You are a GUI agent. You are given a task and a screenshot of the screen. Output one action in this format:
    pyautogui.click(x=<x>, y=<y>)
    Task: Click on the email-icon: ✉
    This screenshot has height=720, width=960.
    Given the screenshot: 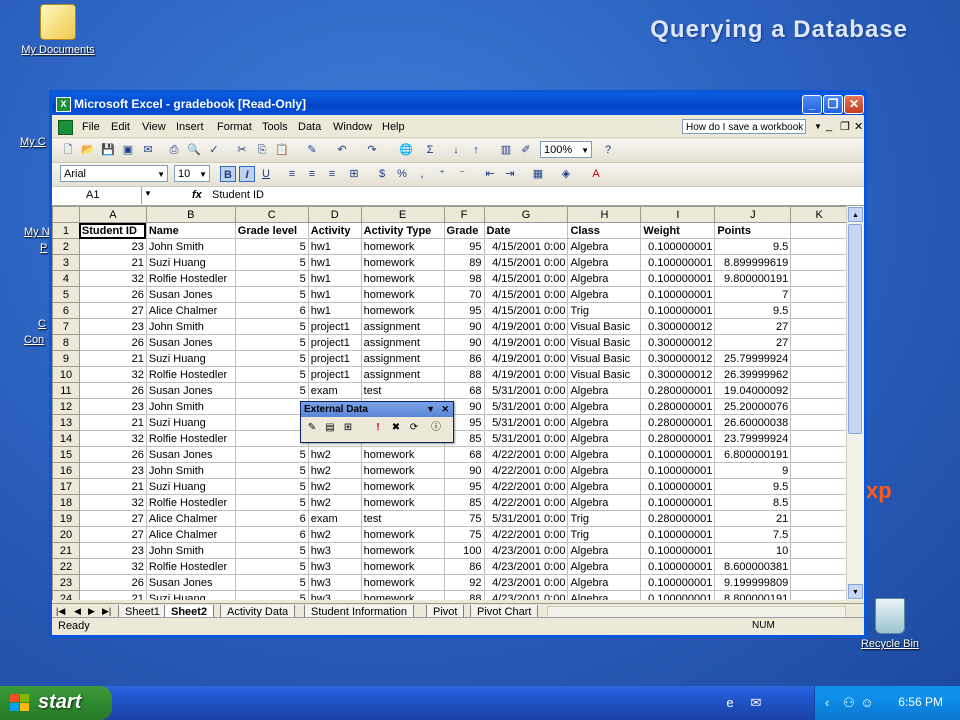 What is the action you would take?
    pyautogui.click(x=148, y=150)
    